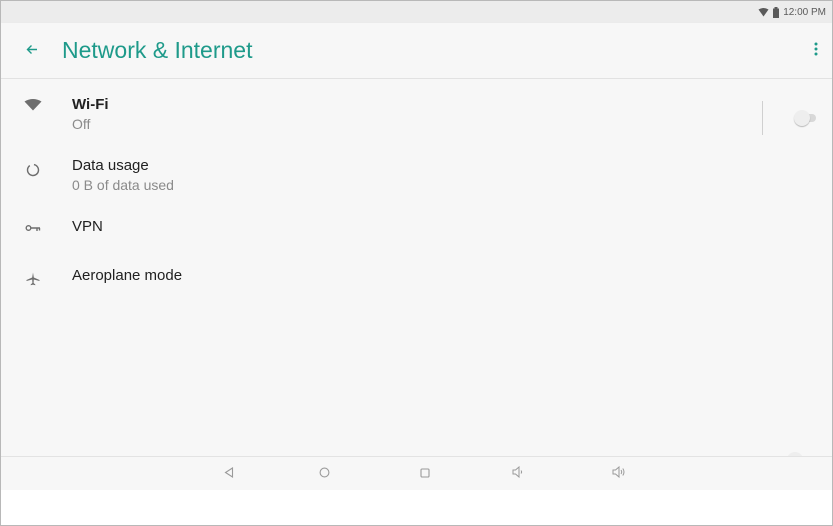 This screenshot has width=833, height=526. Describe the element at coordinates (33, 170) in the screenshot. I see `data-usage-icon` at that location.